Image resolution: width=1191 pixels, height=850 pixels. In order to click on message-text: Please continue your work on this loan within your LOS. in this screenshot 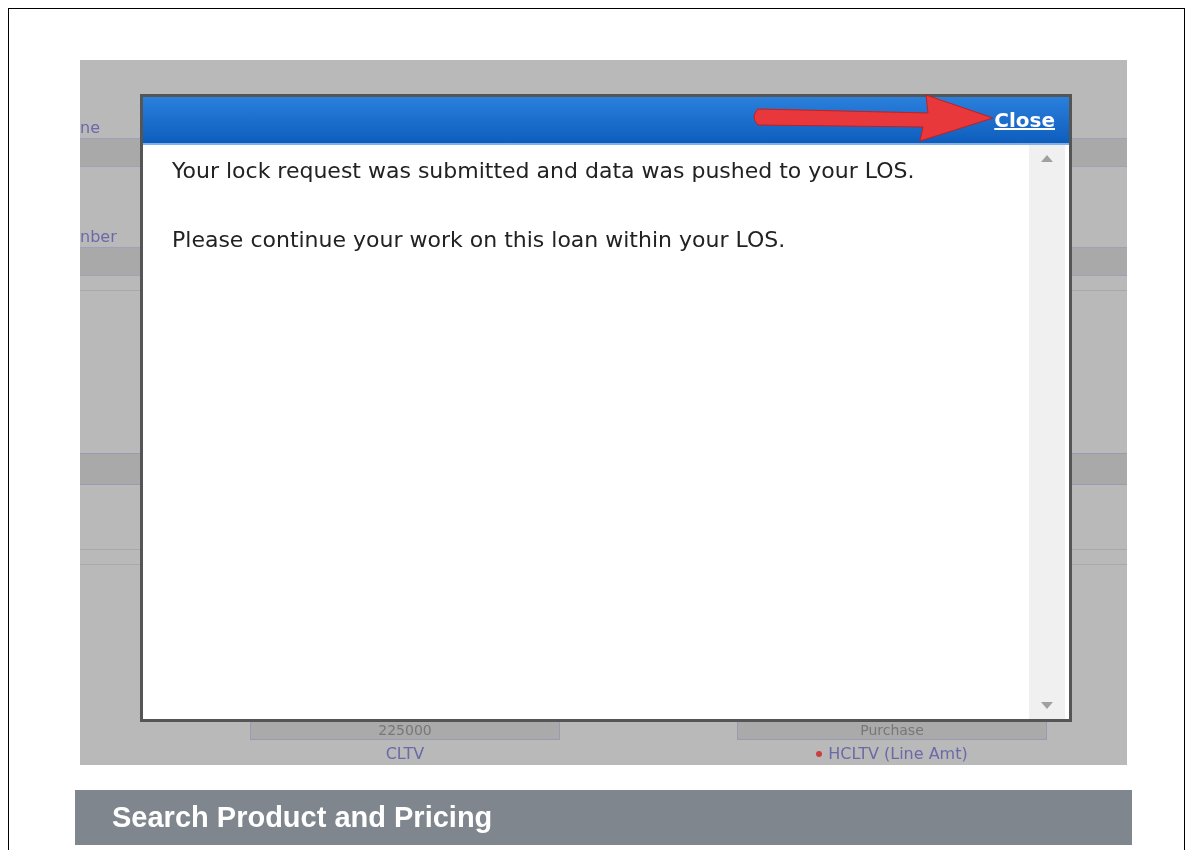, I will do `click(479, 240)`.